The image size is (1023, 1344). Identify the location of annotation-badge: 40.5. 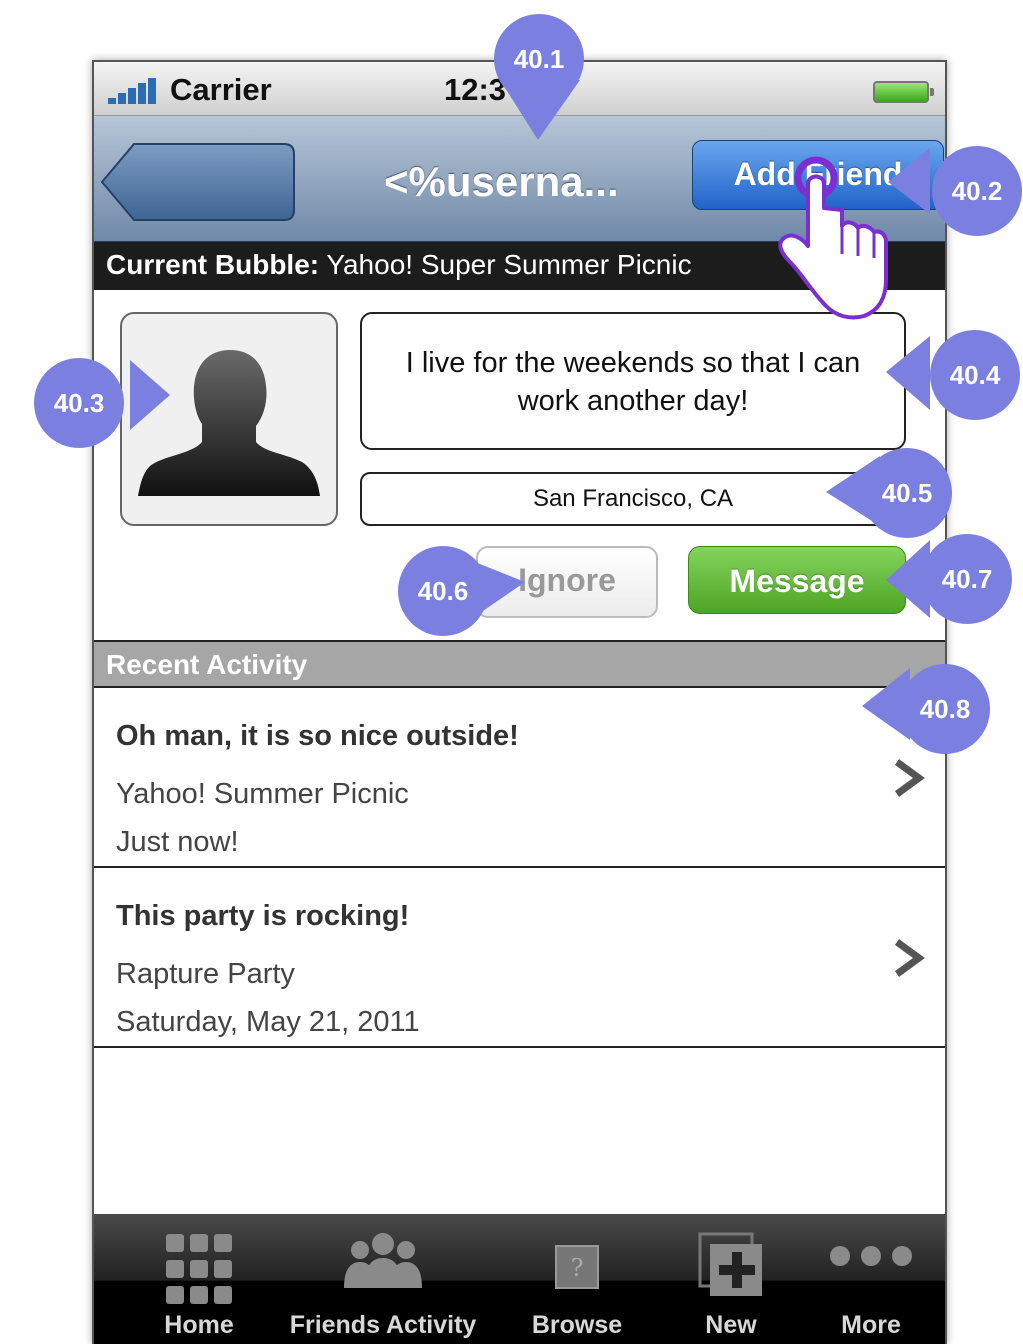
(907, 493).